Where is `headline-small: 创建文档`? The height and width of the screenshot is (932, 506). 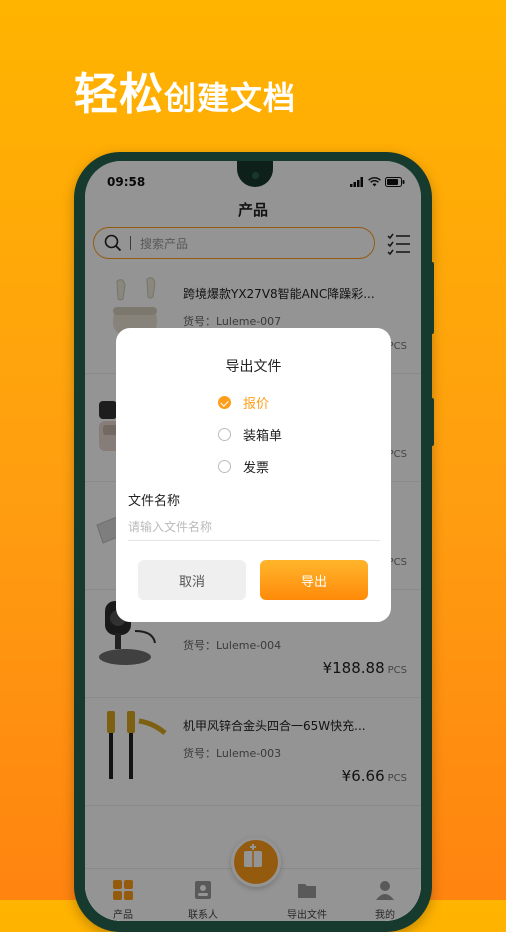
headline-small: 创建文档 is located at coordinates (230, 98).